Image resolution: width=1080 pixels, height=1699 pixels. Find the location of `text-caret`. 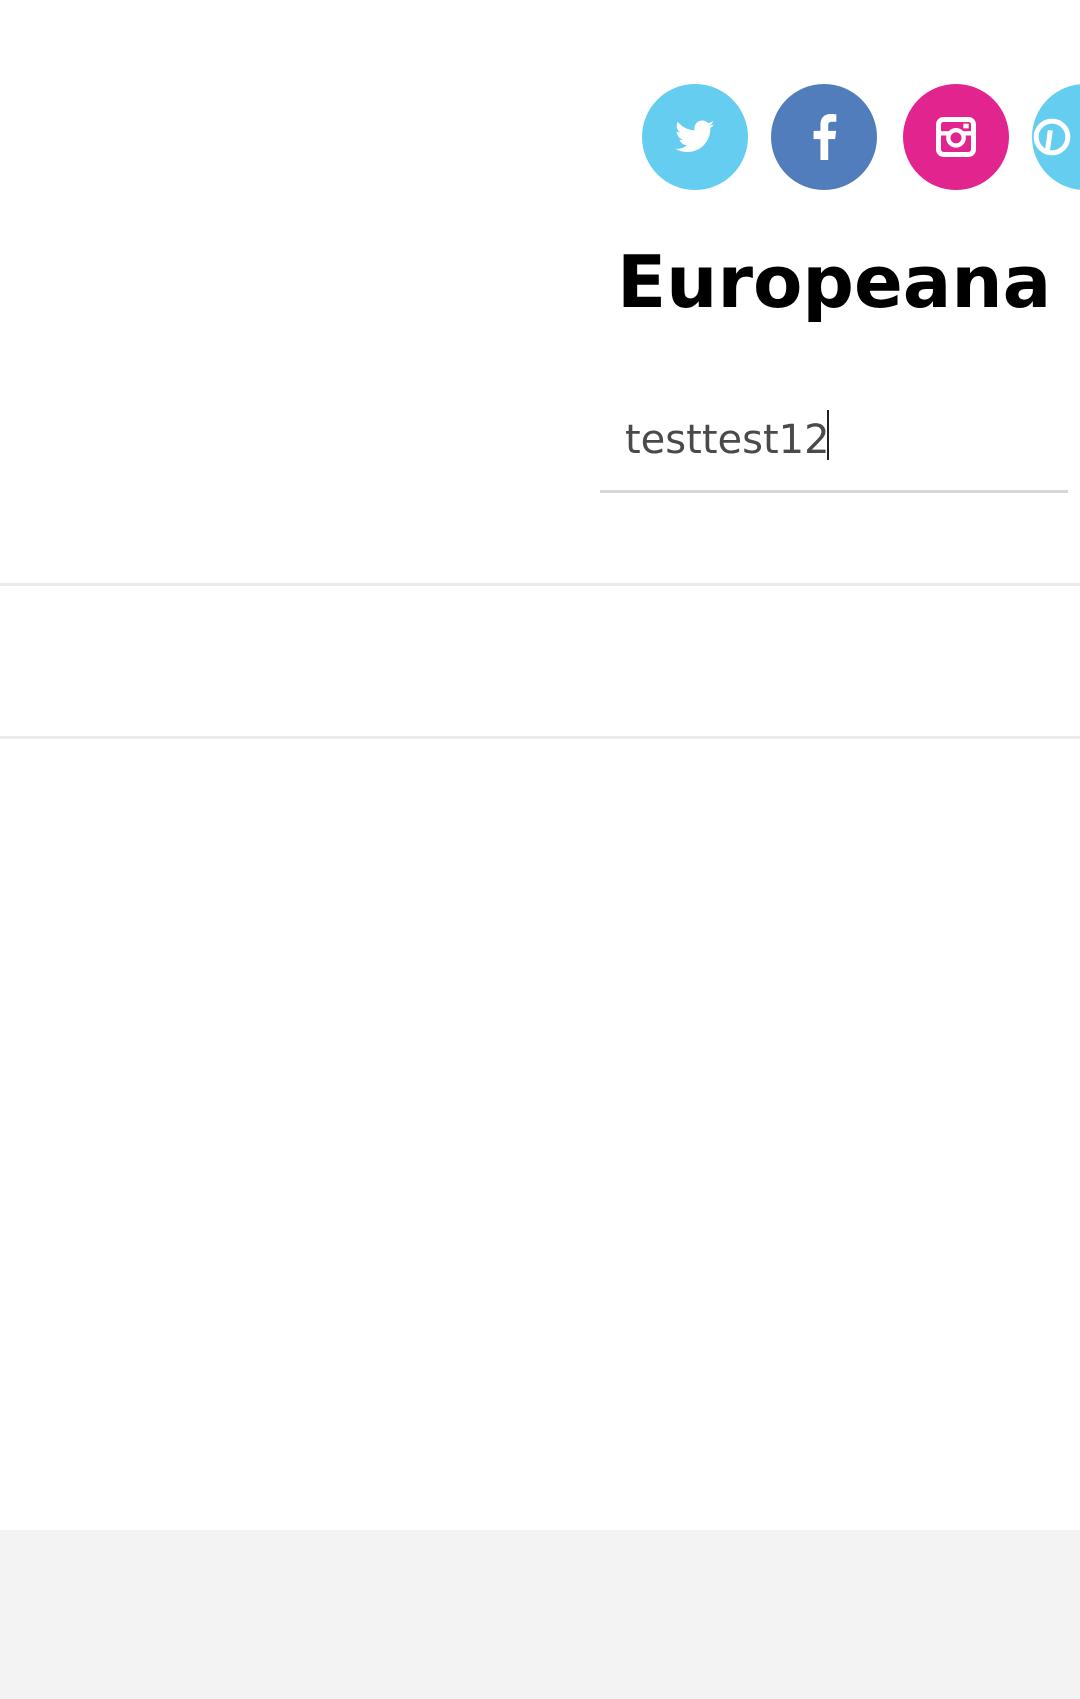

text-caret is located at coordinates (828, 435).